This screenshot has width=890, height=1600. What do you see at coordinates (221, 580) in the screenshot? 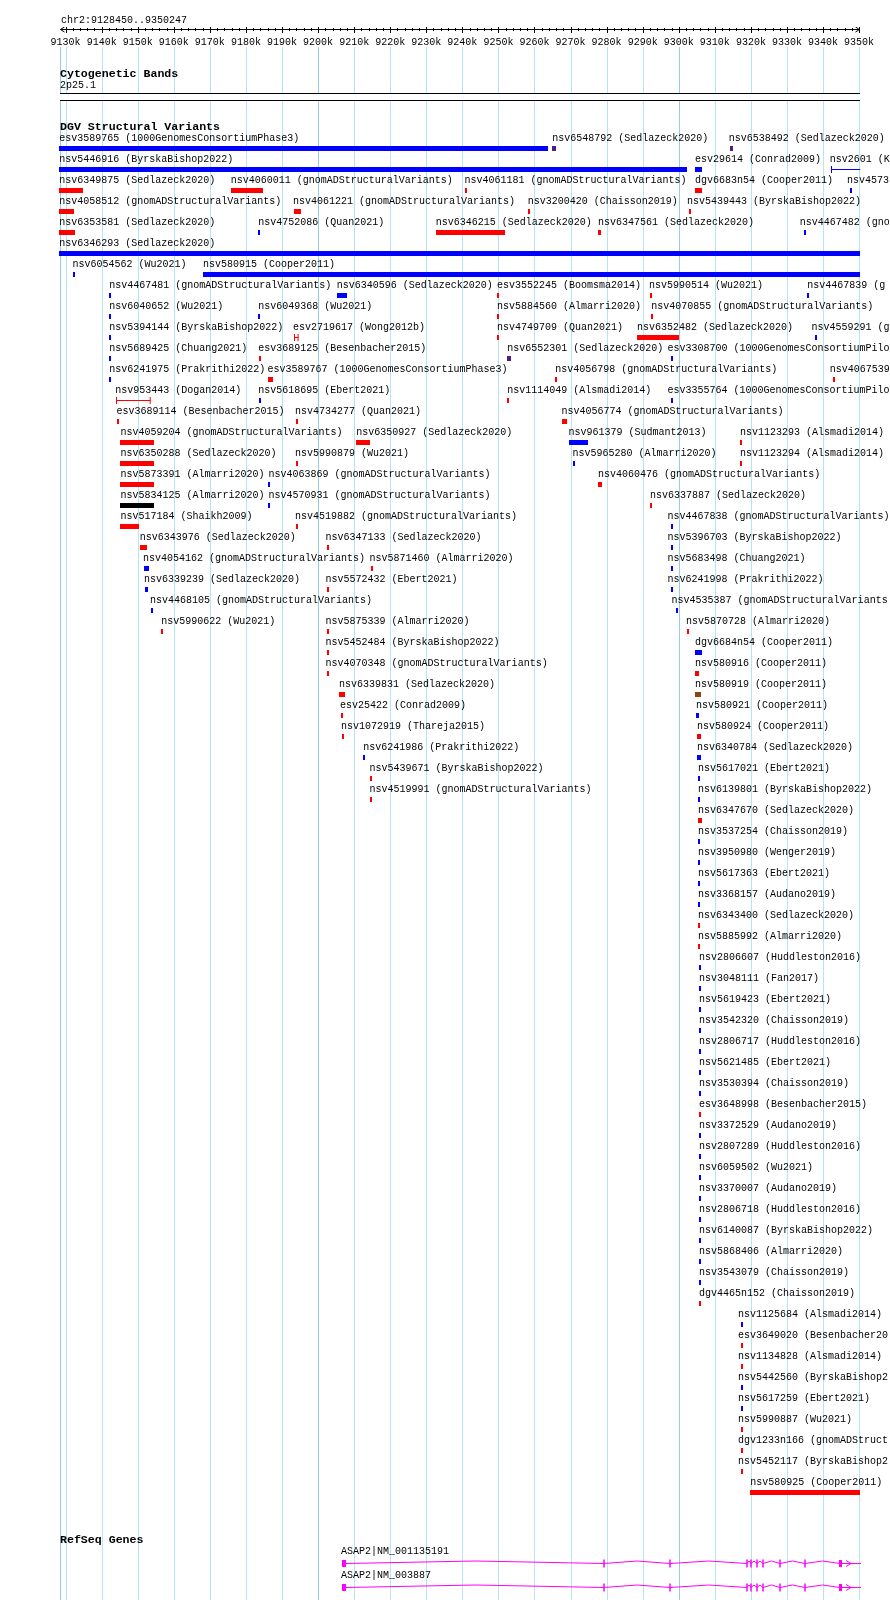
I see `variant-label: nsv6339239 (Sedlazeck2020)` at bounding box center [221, 580].